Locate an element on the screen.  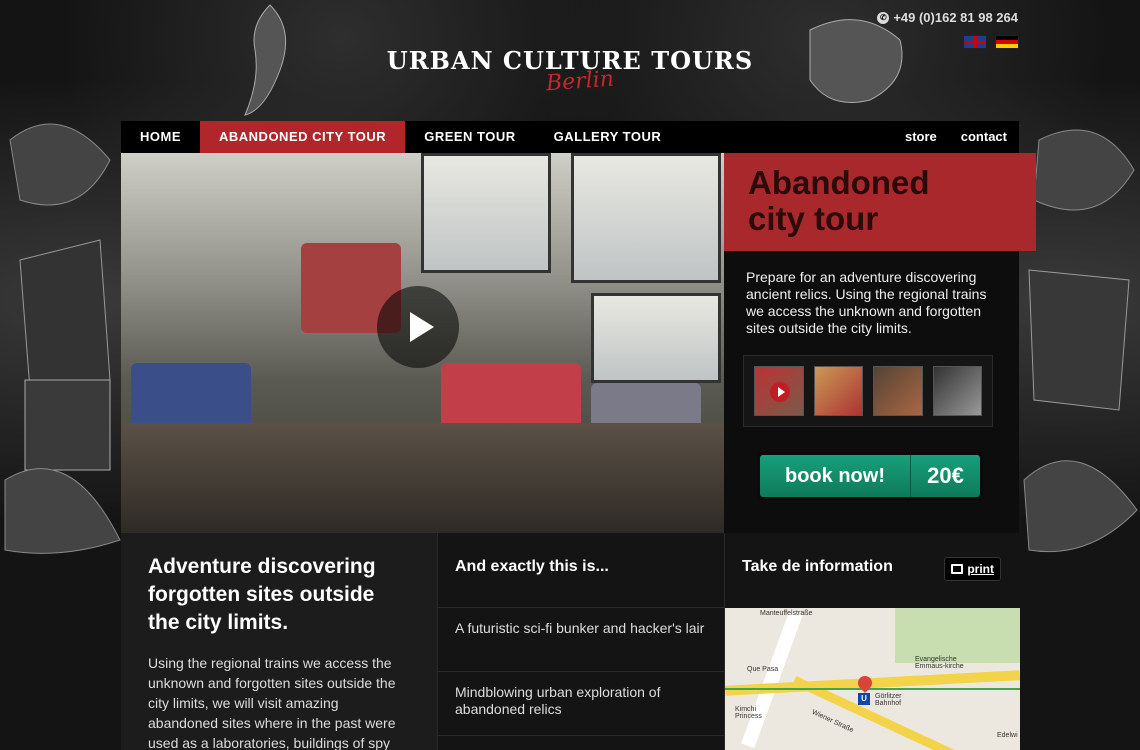
phone-number: ✆ +49 (0)162 81 98 264 is located at coordinates (947, 17).